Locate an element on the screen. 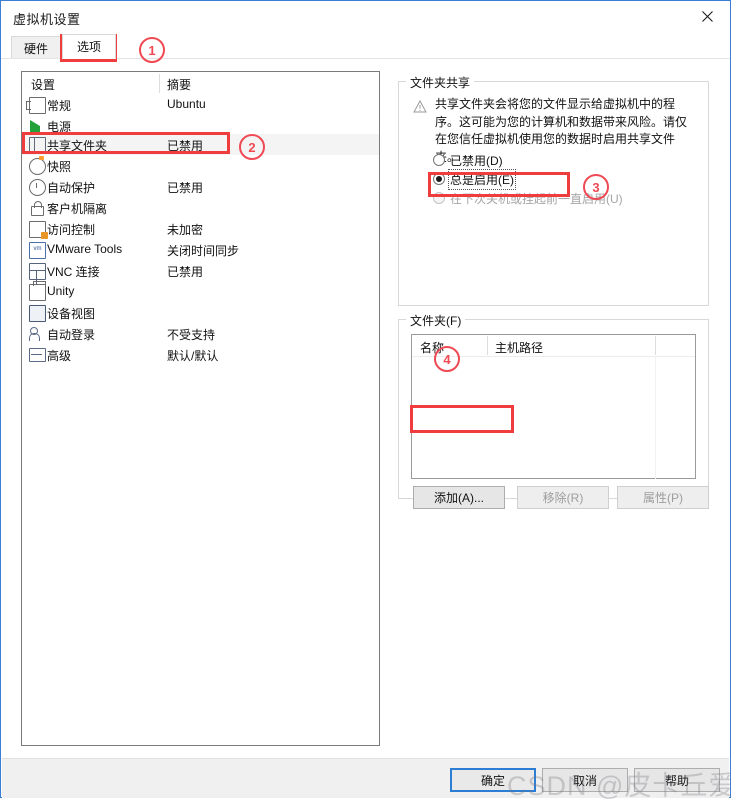  list-item-general: 常规 Ubuntu is located at coordinates (200, 104).